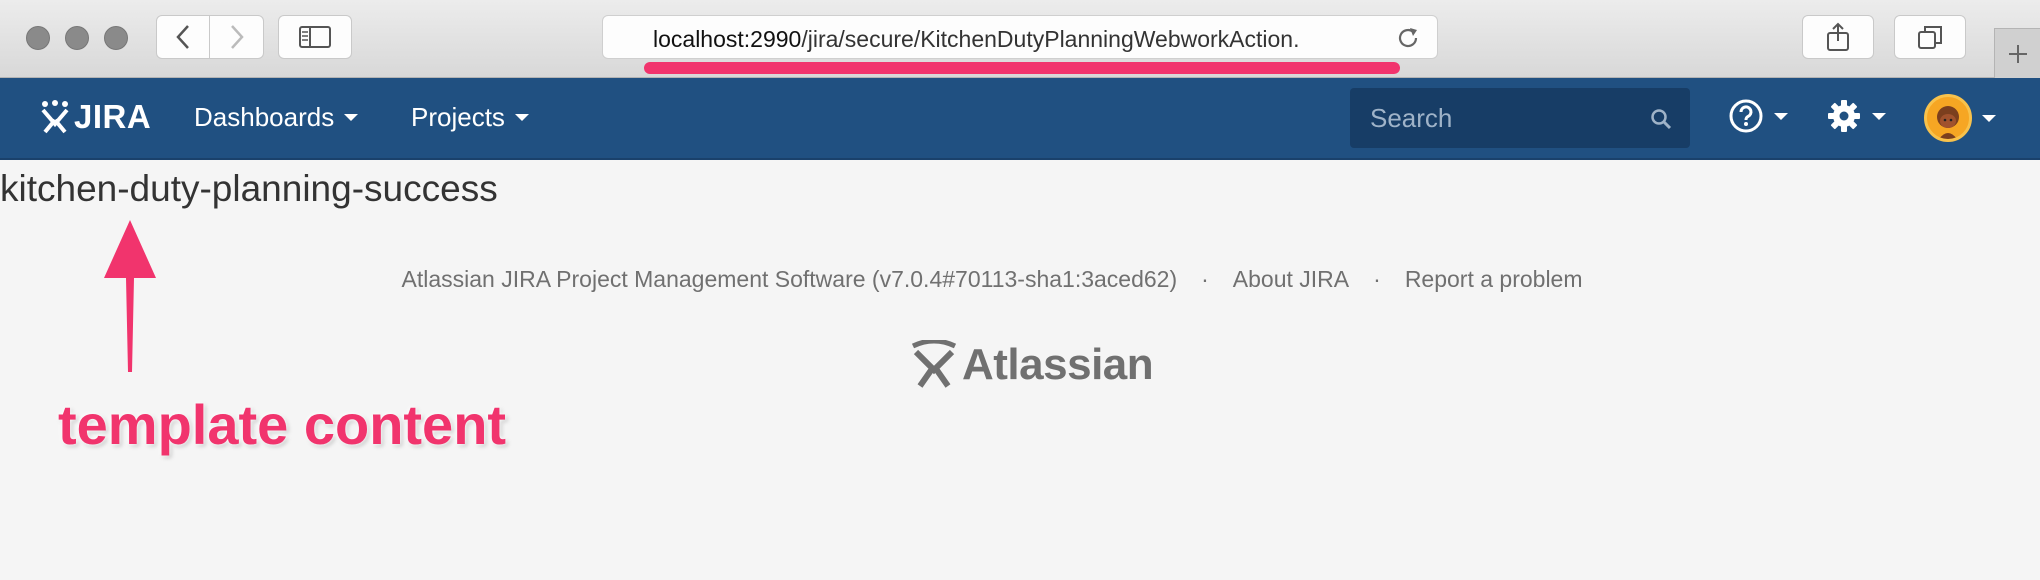  I want to click on close-window-button, so click(38, 38).